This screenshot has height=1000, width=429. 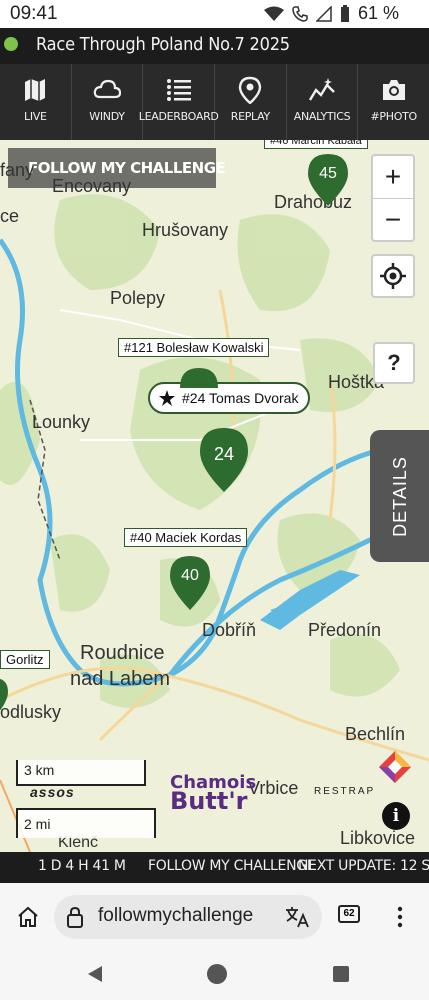 I want to click on list-icon, so click(x=178, y=90).